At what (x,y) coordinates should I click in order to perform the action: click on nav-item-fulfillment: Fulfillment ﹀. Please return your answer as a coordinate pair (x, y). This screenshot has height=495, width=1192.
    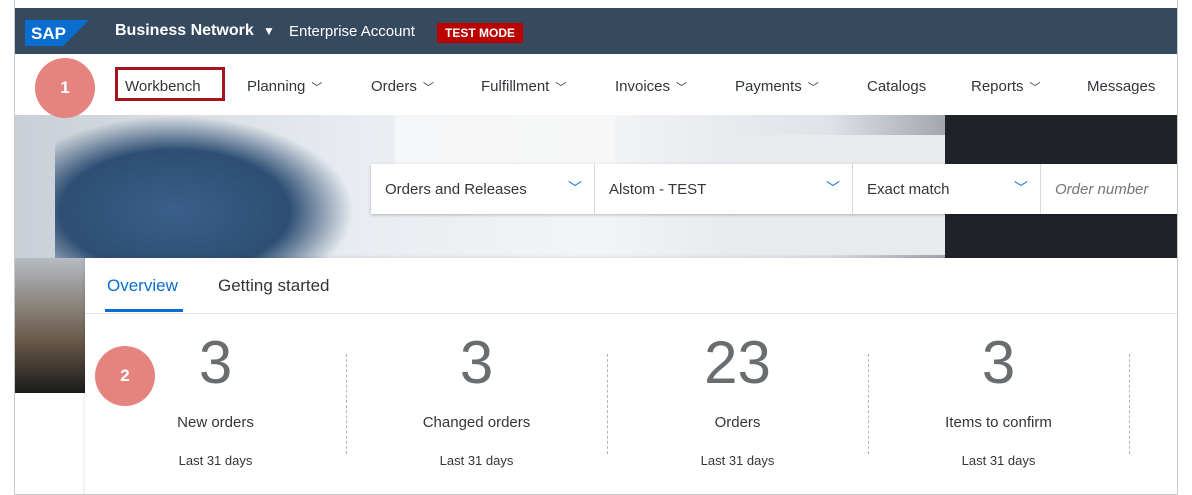
    Looking at the image, I should click on (523, 86).